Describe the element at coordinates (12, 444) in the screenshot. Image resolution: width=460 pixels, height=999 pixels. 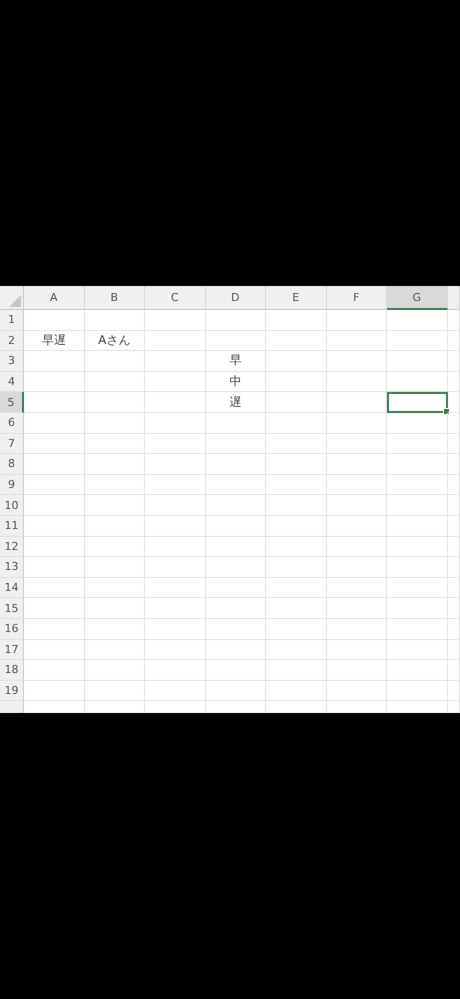
I see `row-header: 7` at that location.